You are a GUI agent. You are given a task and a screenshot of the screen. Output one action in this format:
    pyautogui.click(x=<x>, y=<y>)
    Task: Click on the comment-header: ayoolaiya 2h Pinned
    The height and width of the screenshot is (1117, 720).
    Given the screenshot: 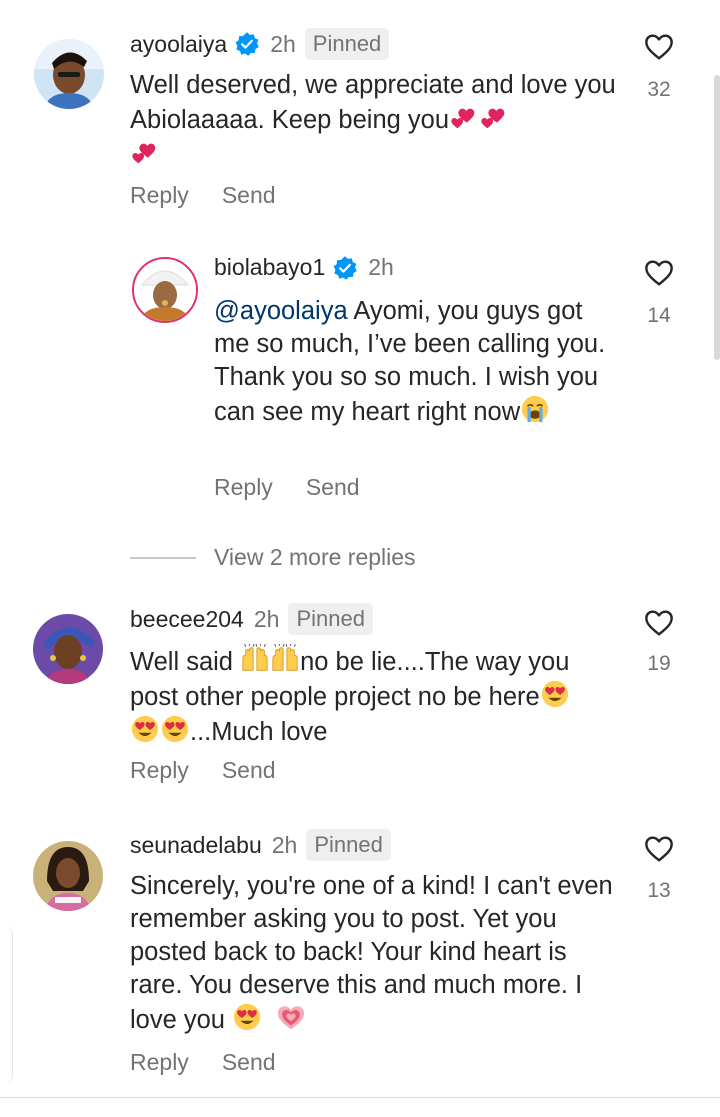 What is the action you would take?
    pyautogui.click(x=260, y=44)
    